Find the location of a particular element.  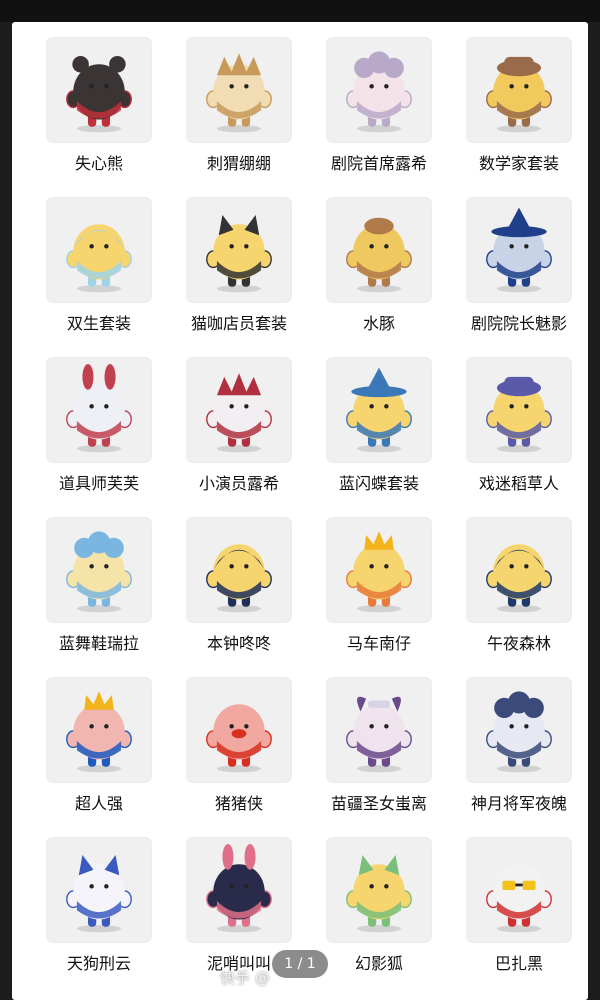

costume-name: 猫咖店员套装 is located at coordinates (238, 323).